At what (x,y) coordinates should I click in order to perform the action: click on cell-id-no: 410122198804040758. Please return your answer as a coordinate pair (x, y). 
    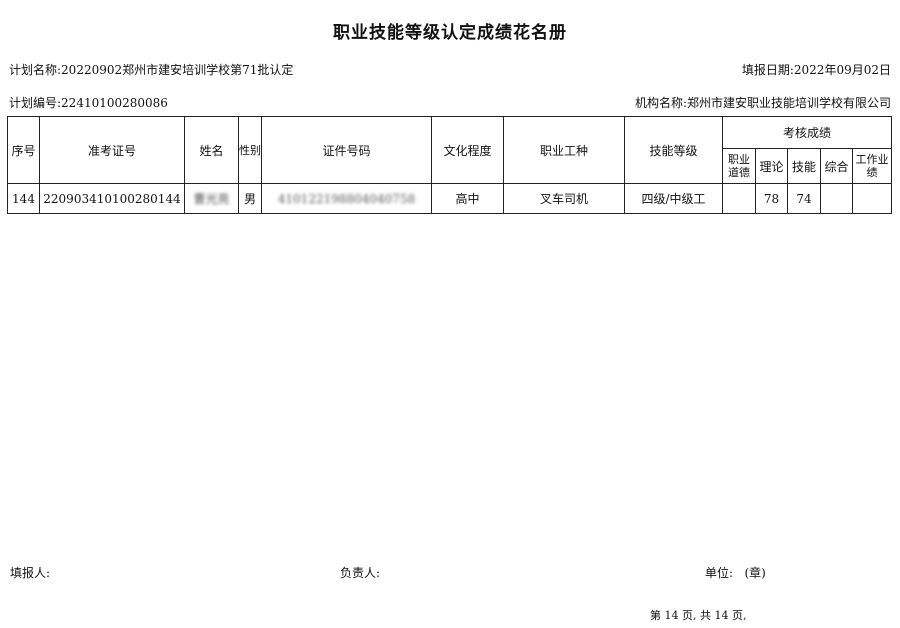
    Looking at the image, I should click on (346, 198).